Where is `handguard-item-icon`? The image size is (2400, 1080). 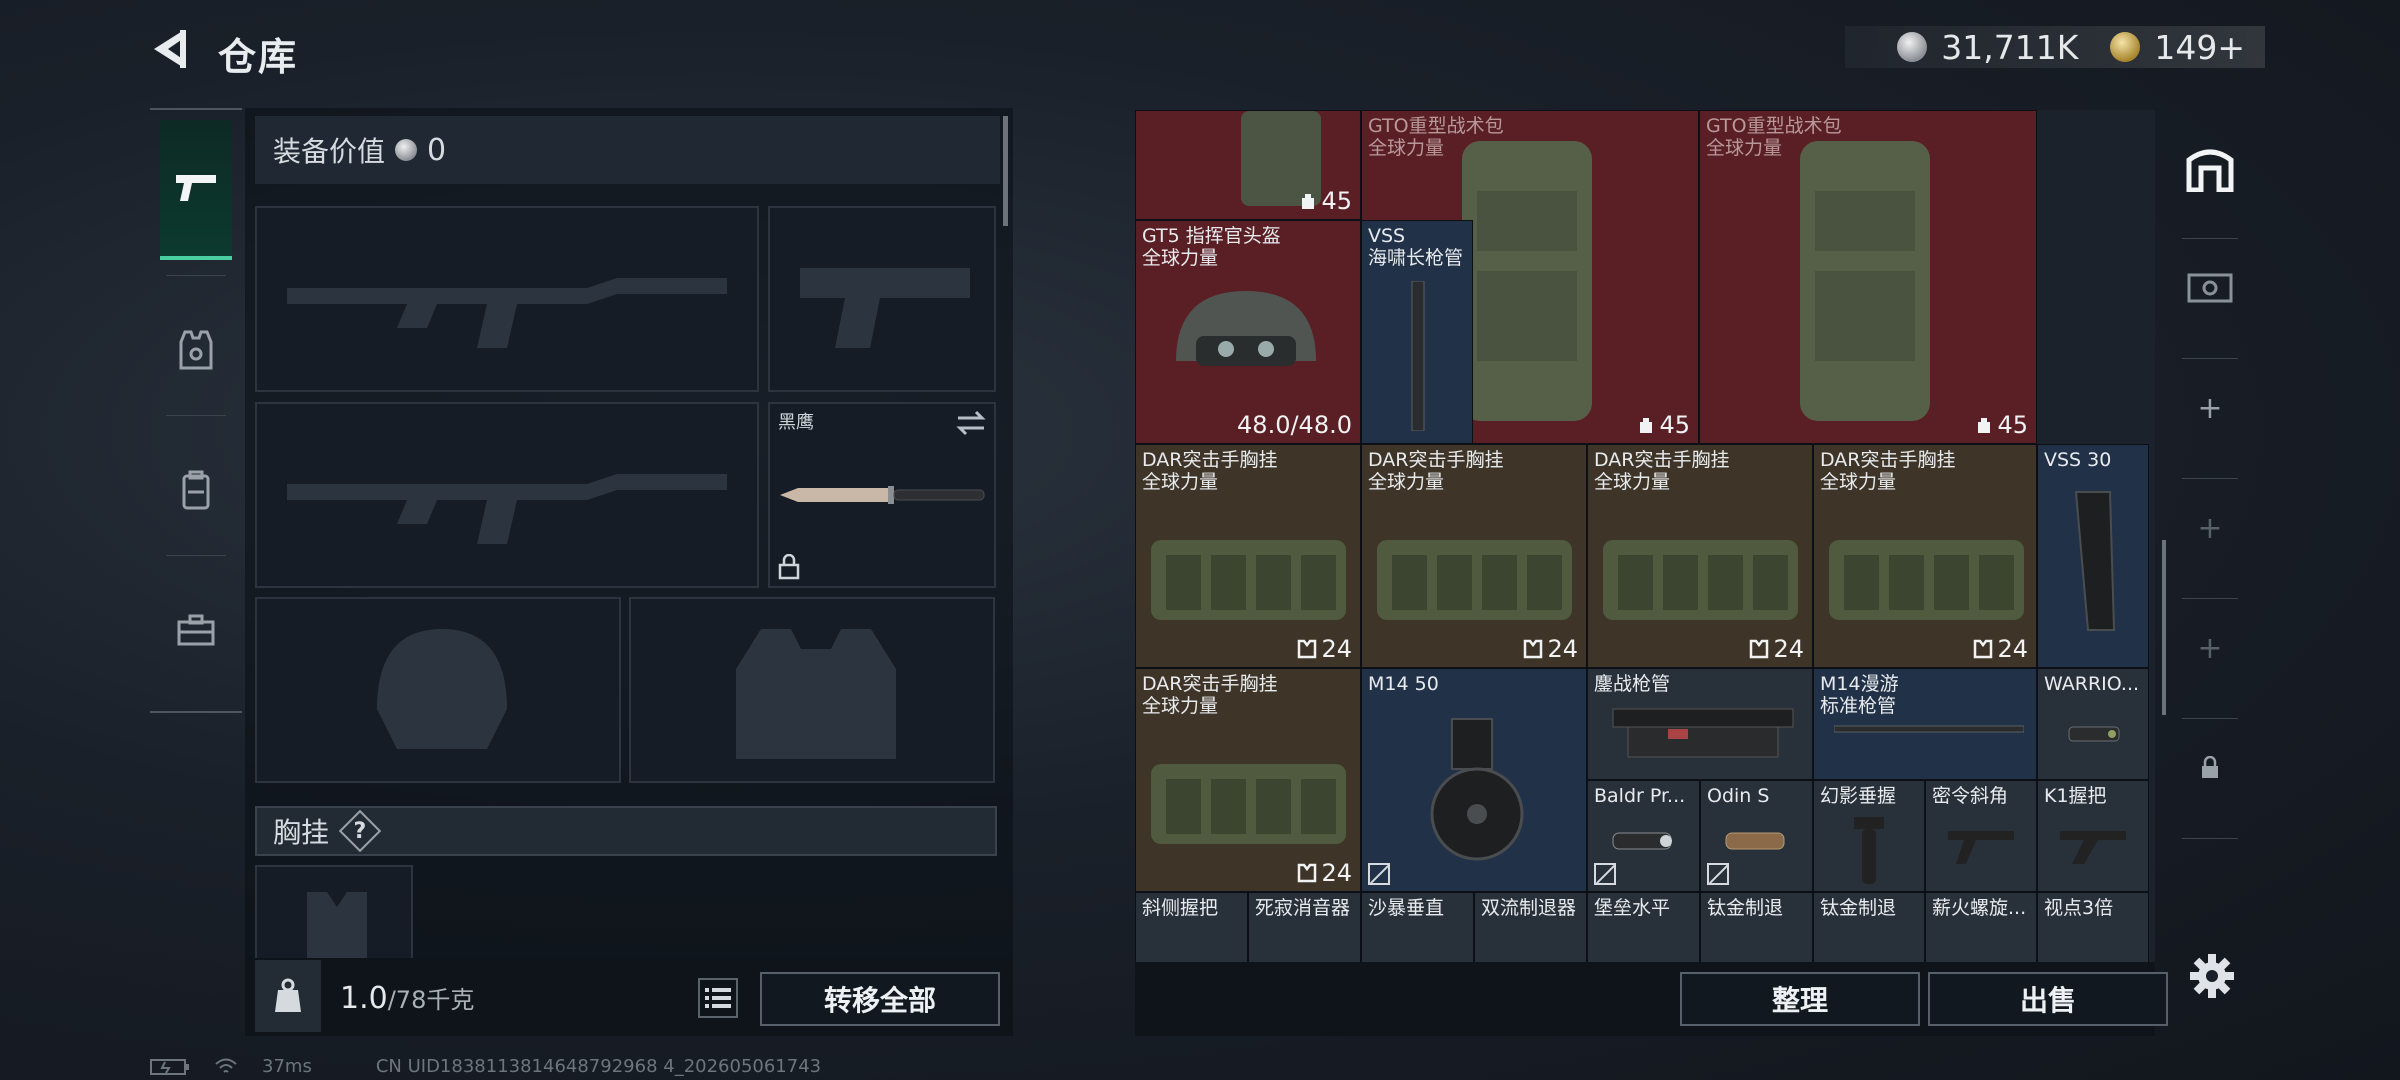
handguard-item-icon is located at coordinates (1703, 733).